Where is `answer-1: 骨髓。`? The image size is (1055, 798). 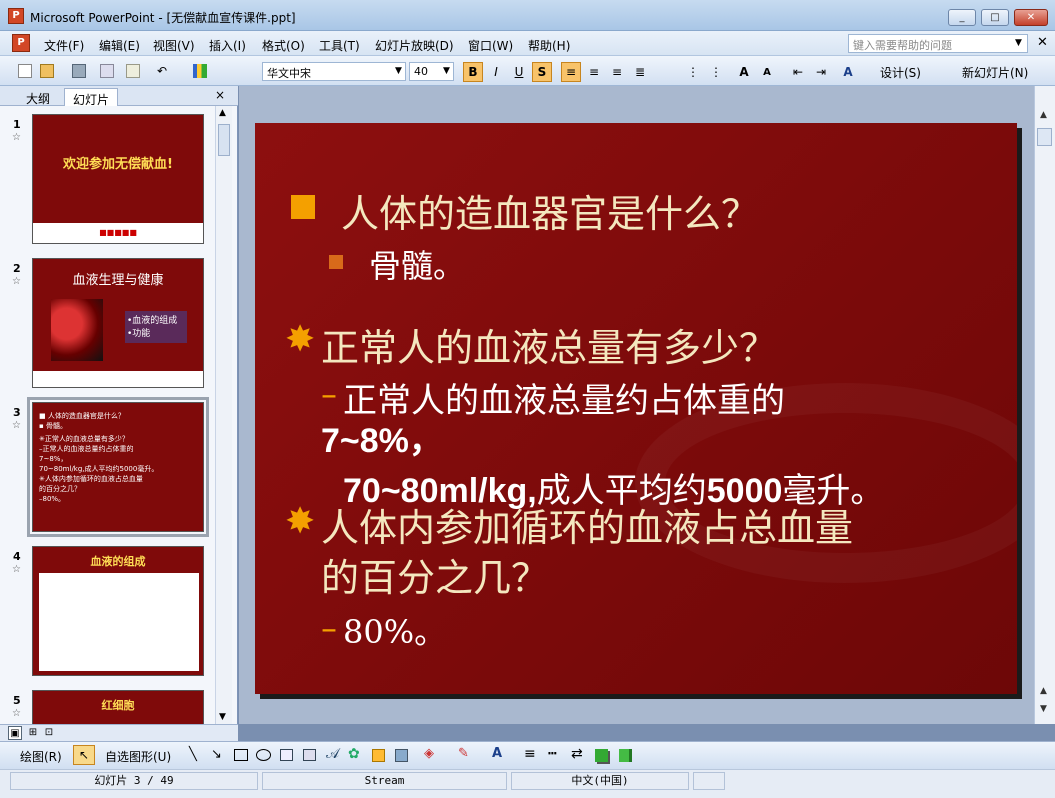
answer-1: 骨髓。 is located at coordinates (417, 264).